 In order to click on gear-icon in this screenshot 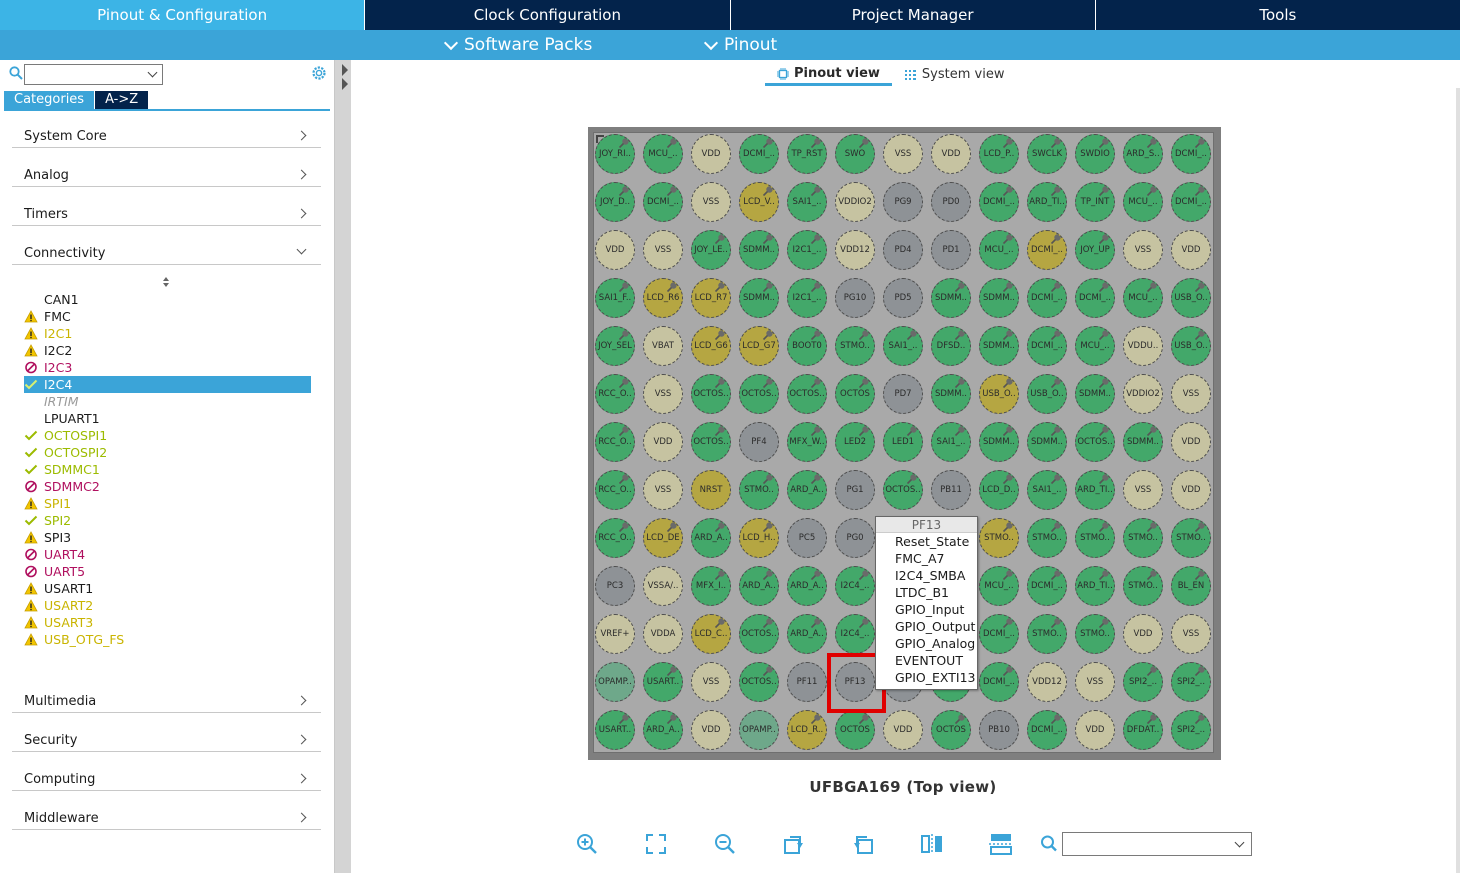, I will do `click(319, 73)`.